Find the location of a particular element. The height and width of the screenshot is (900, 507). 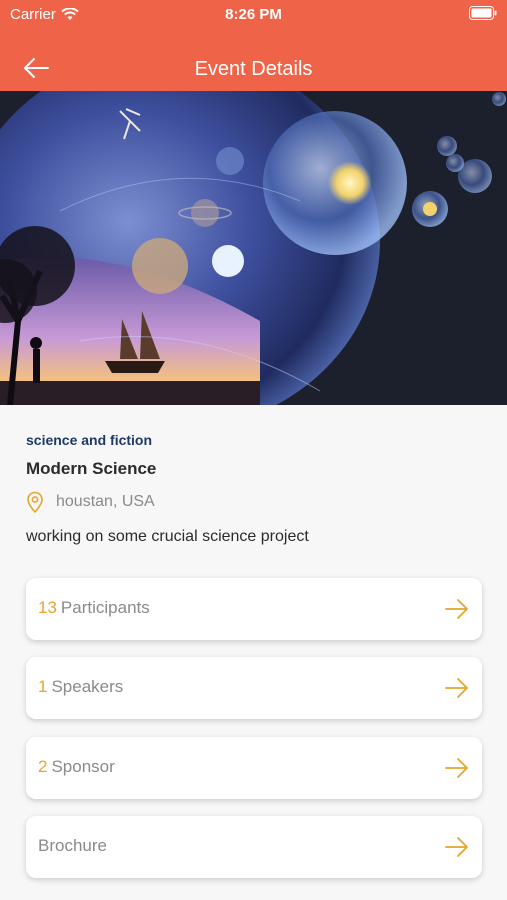

navigation-bar: Event Details is located at coordinates (253, 67).